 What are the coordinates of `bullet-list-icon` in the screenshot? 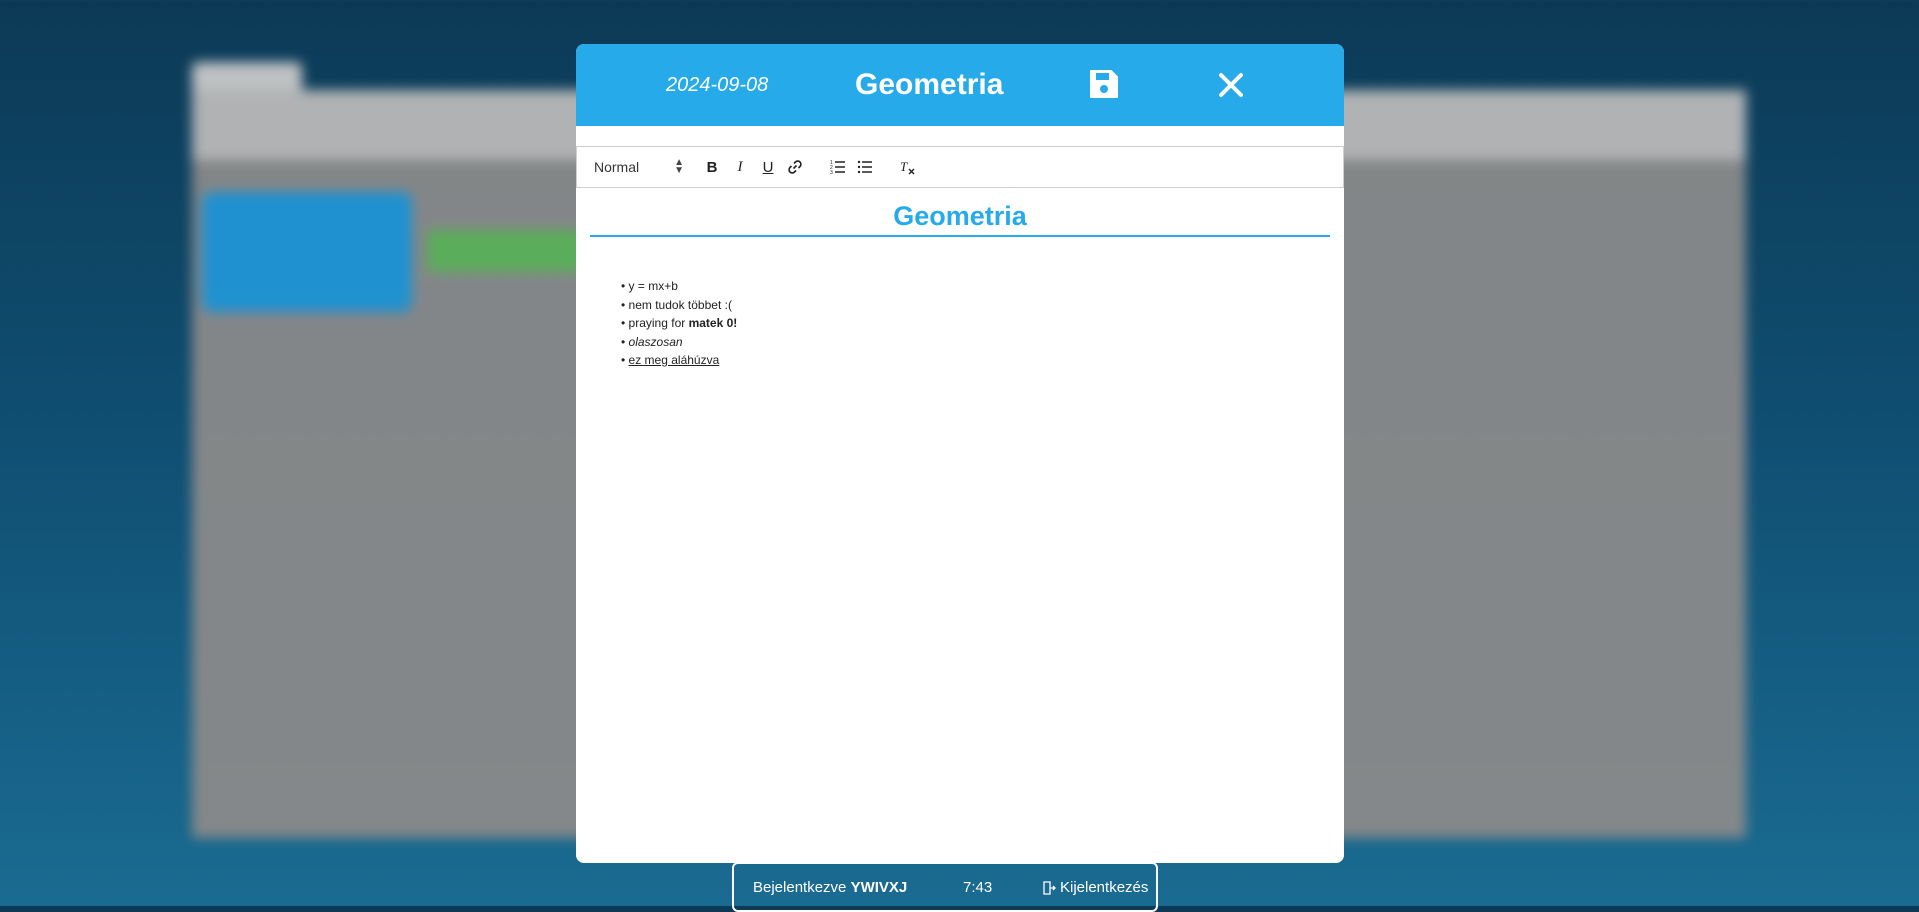 It's located at (864, 167).